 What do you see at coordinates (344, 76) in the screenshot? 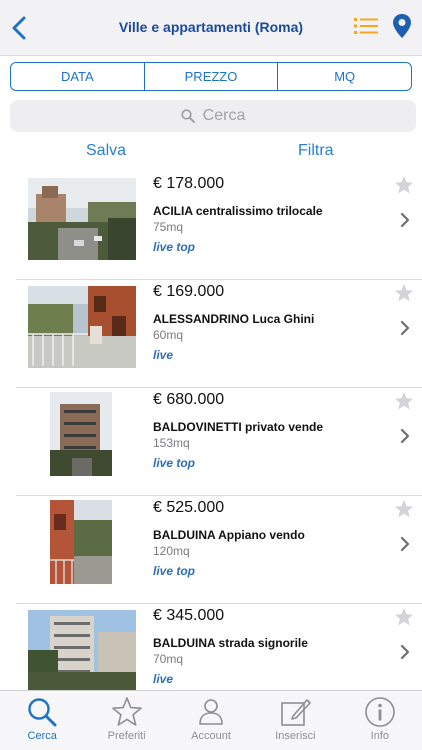
I see `sort-tab-mq: MQ` at bounding box center [344, 76].